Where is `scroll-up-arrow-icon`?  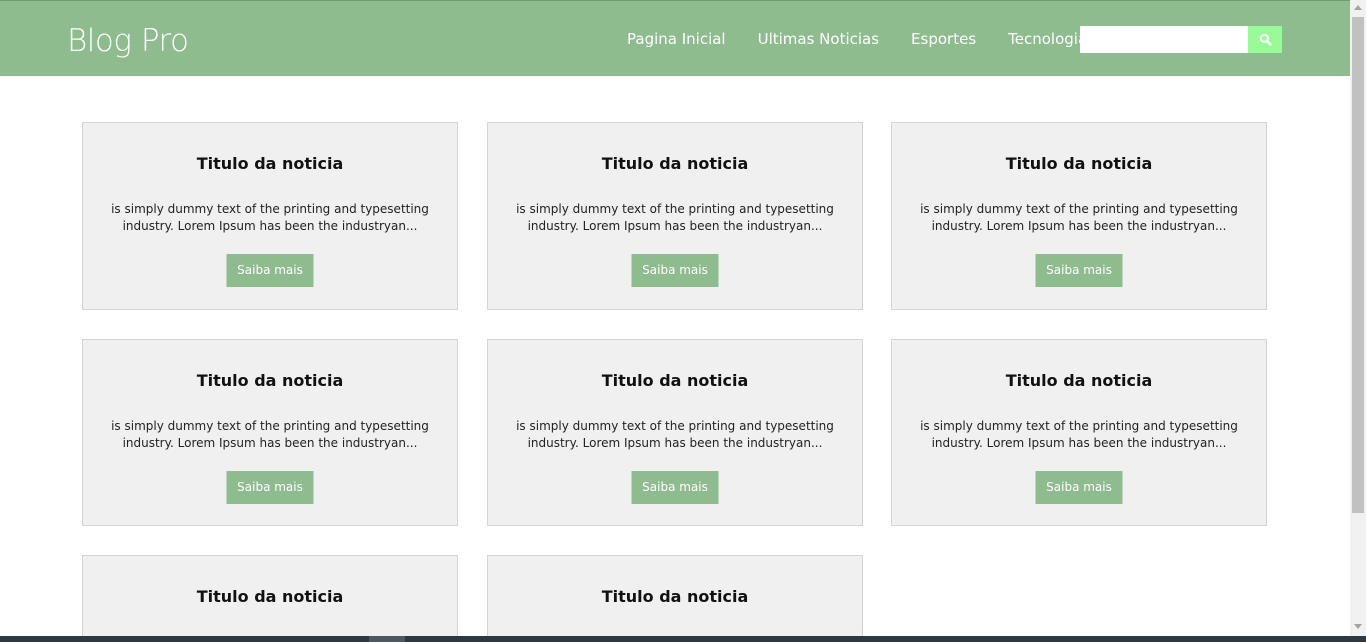 scroll-up-arrow-icon is located at coordinates (1358, 7).